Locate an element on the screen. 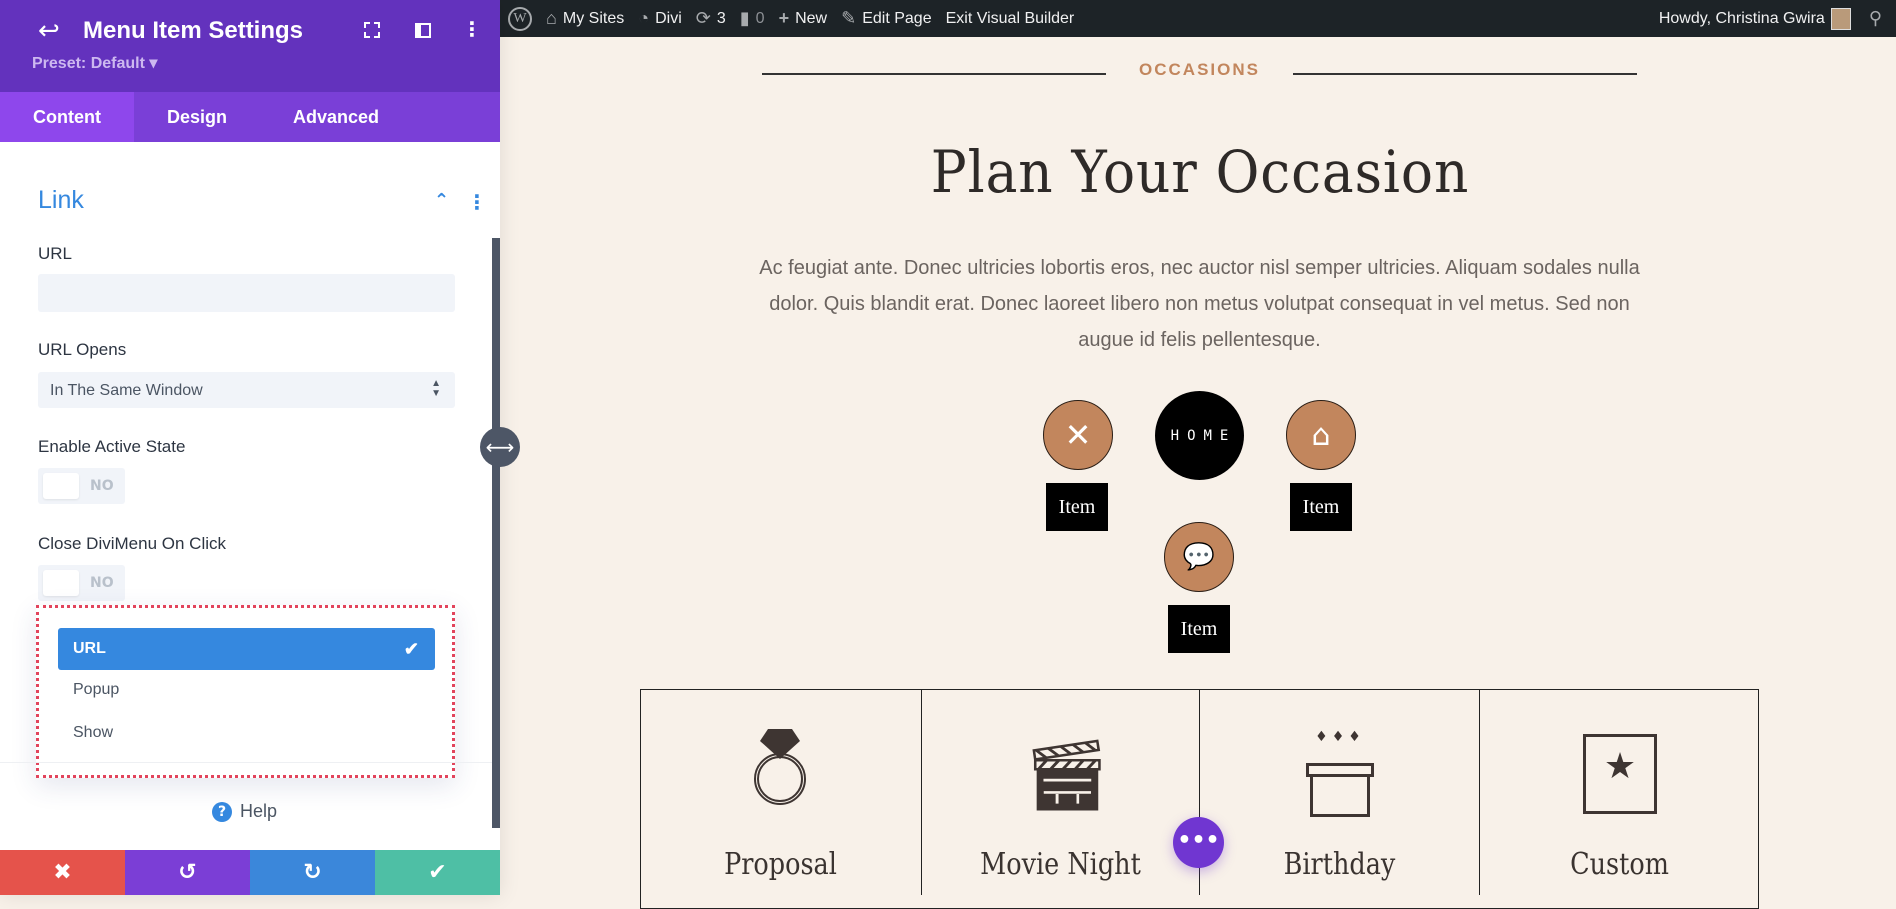  card-movie-night: 🎬︎ Movie Night is located at coordinates (1060, 792).